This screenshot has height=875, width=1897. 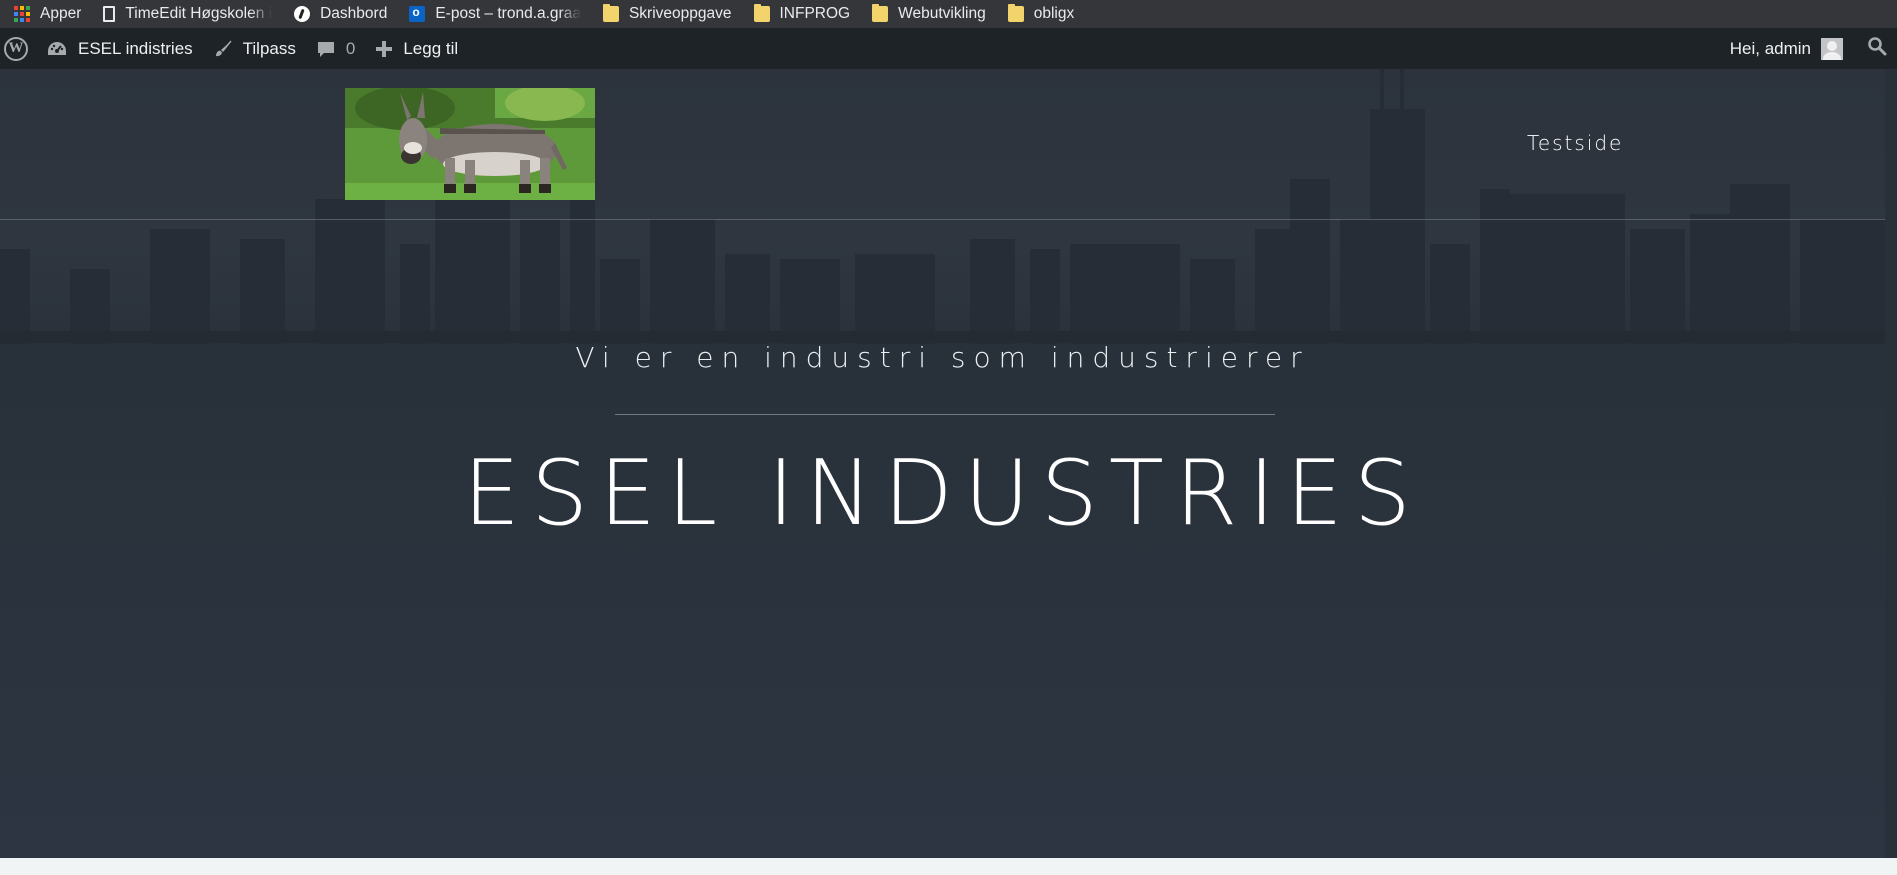 I want to click on page-icon, so click(x=109, y=14).